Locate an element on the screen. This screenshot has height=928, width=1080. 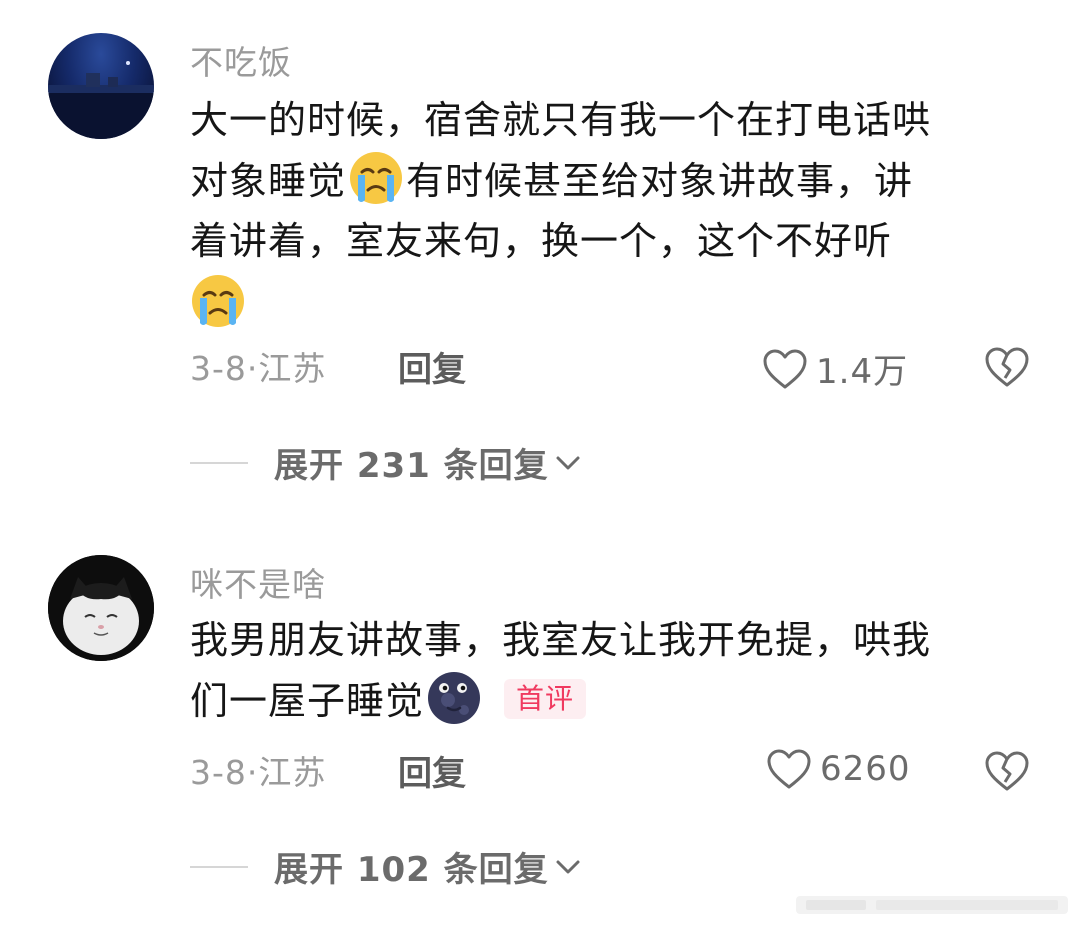
expand-replies-button: 展开 231 条回复 is located at coordinates (385, 462).